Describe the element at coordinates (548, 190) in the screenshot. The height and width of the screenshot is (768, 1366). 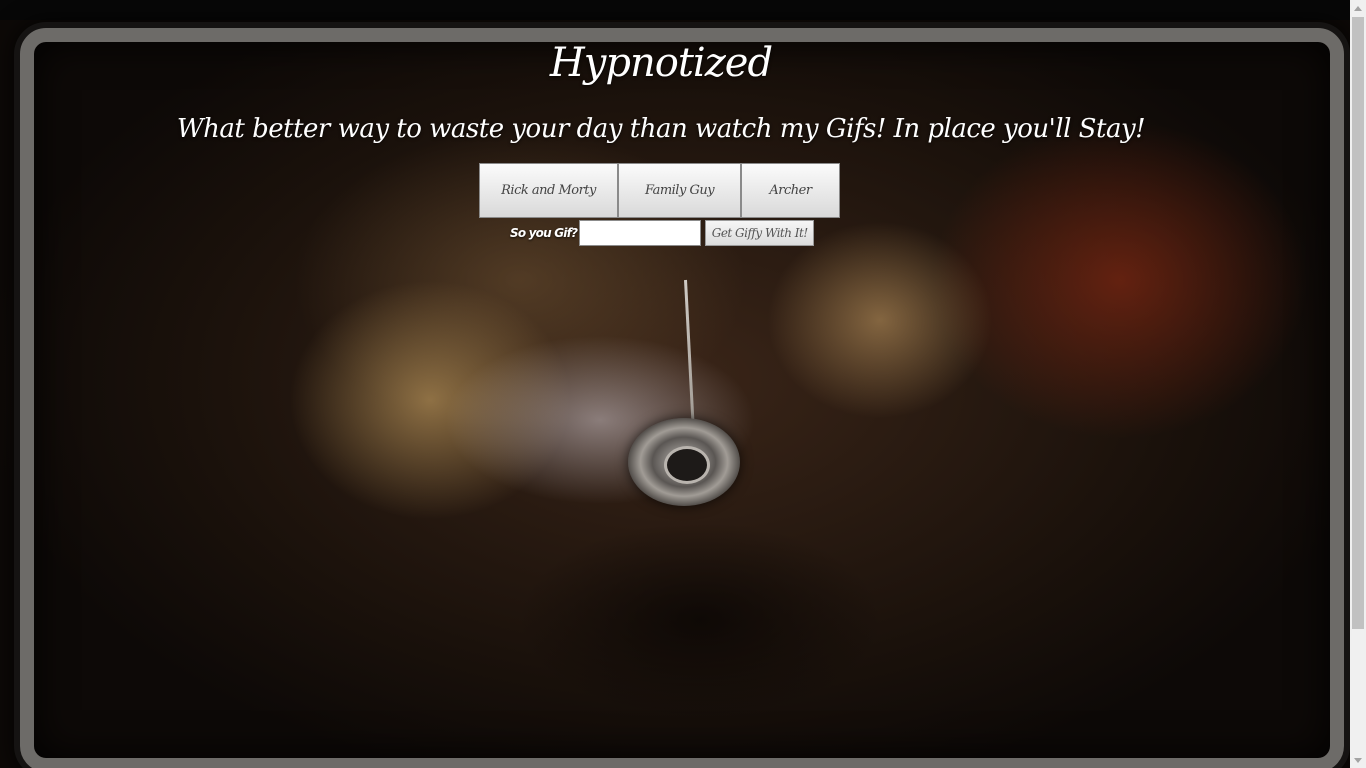
I see `rick-and-morty-button: Rick and Morty` at that location.